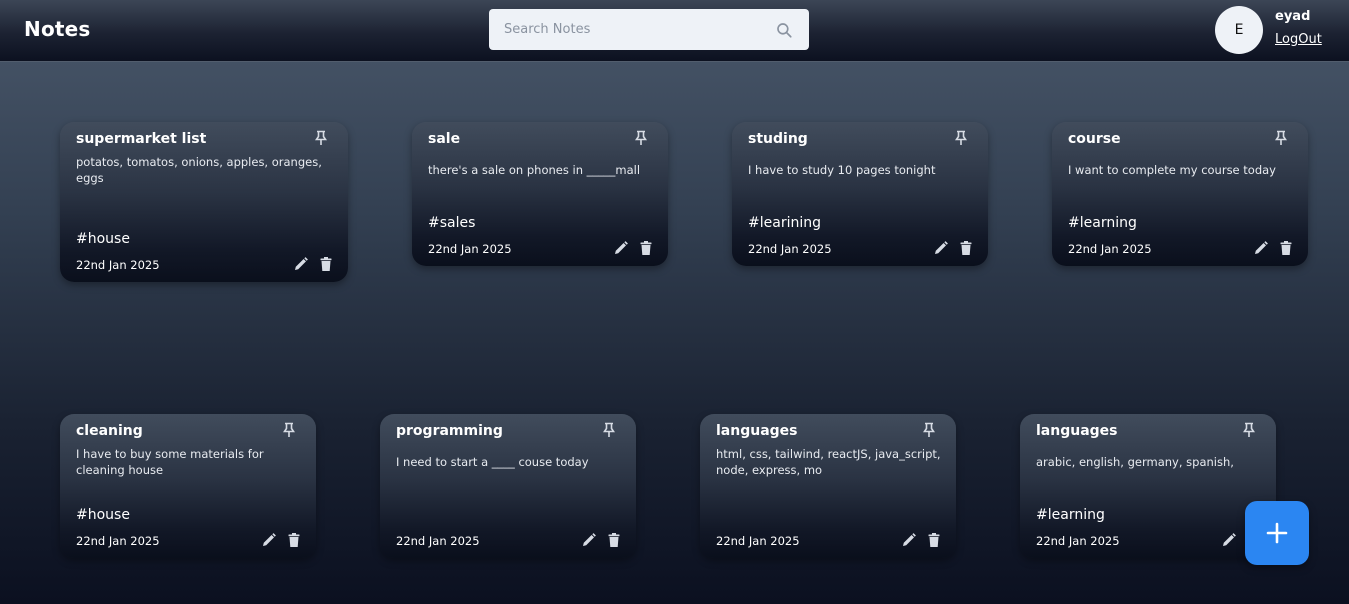  What do you see at coordinates (784, 30) in the screenshot?
I see `search-icon` at bounding box center [784, 30].